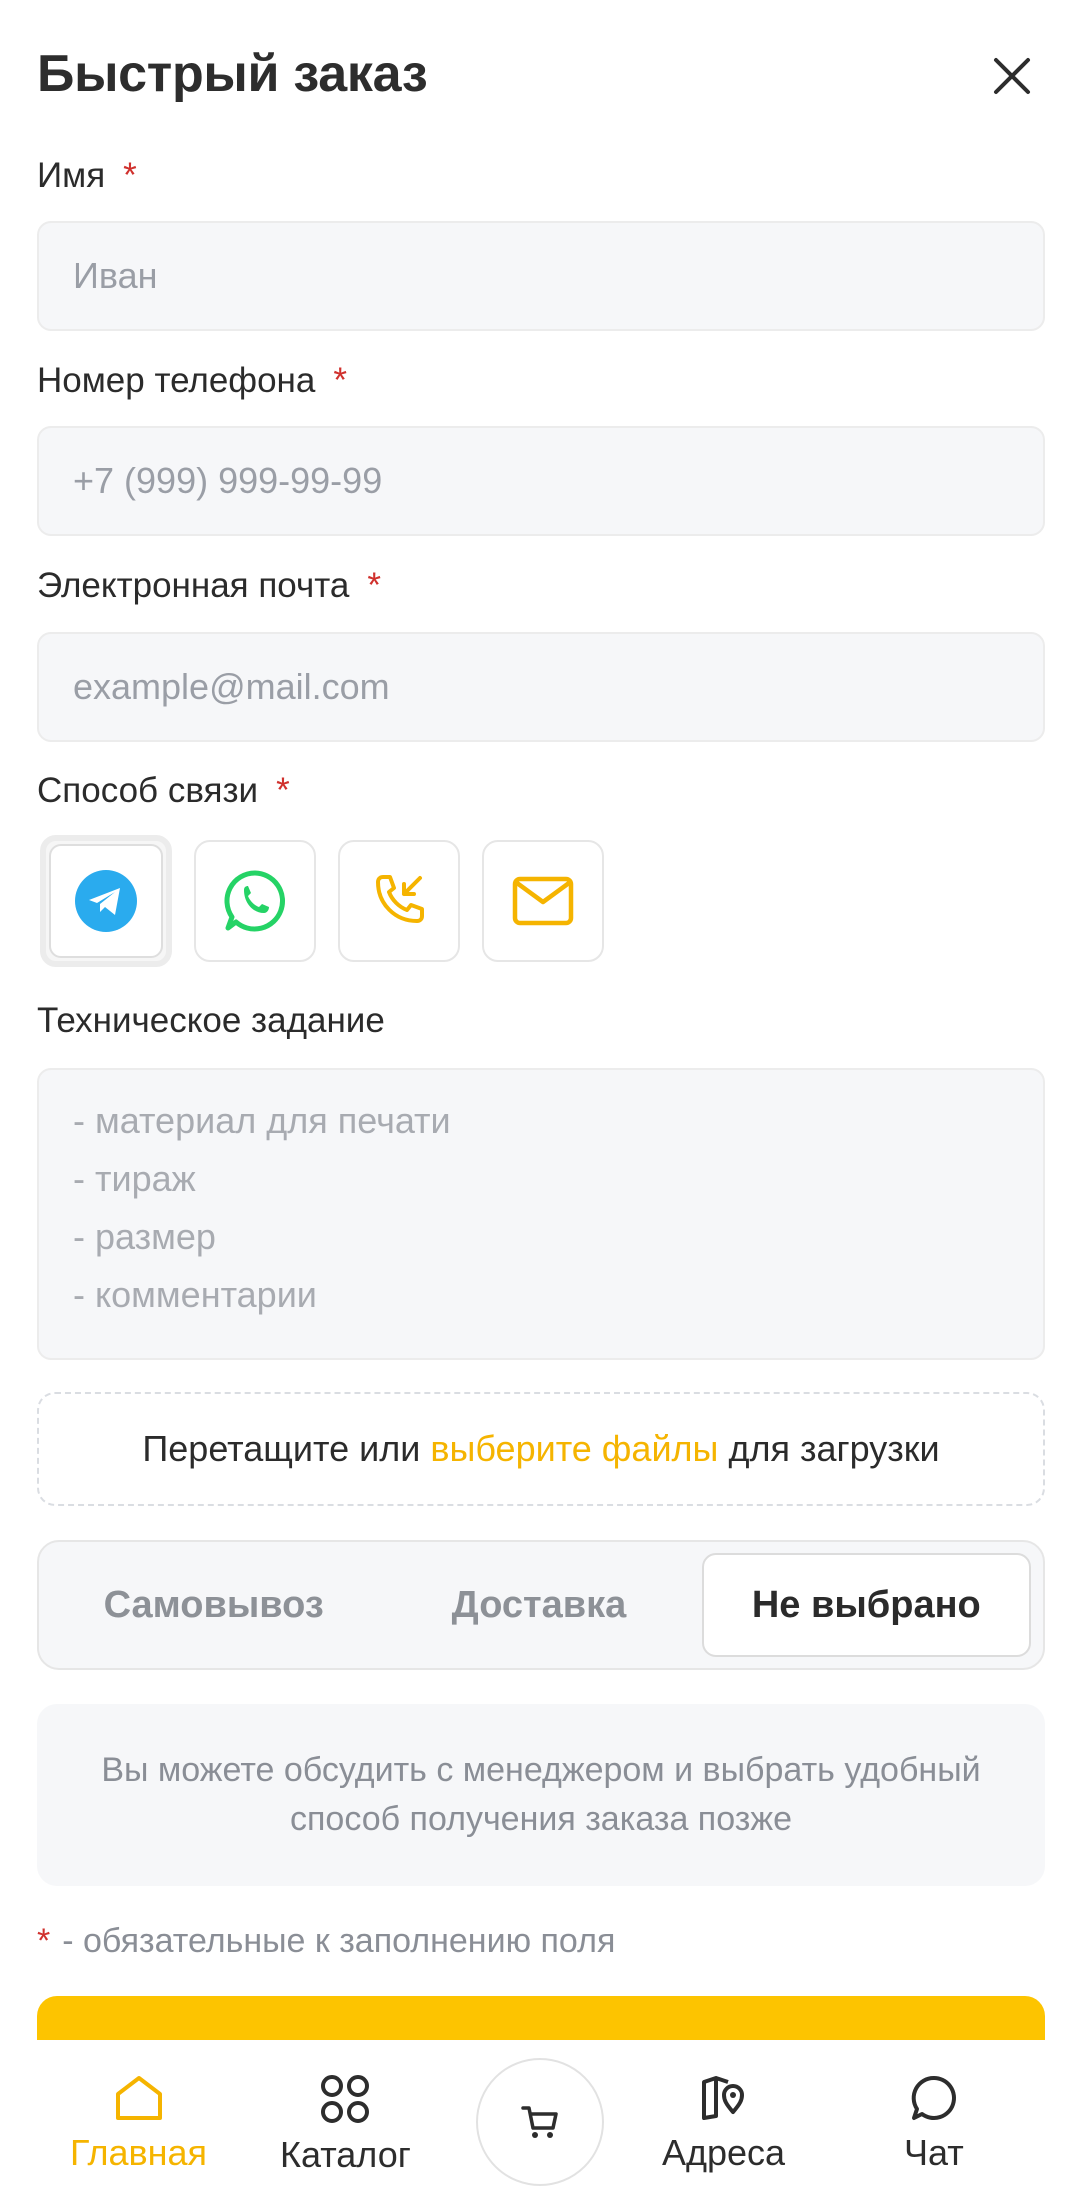 The width and height of the screenshot is (1082, 2202). I want to click on whatsapp-icon, so click(255, 901).